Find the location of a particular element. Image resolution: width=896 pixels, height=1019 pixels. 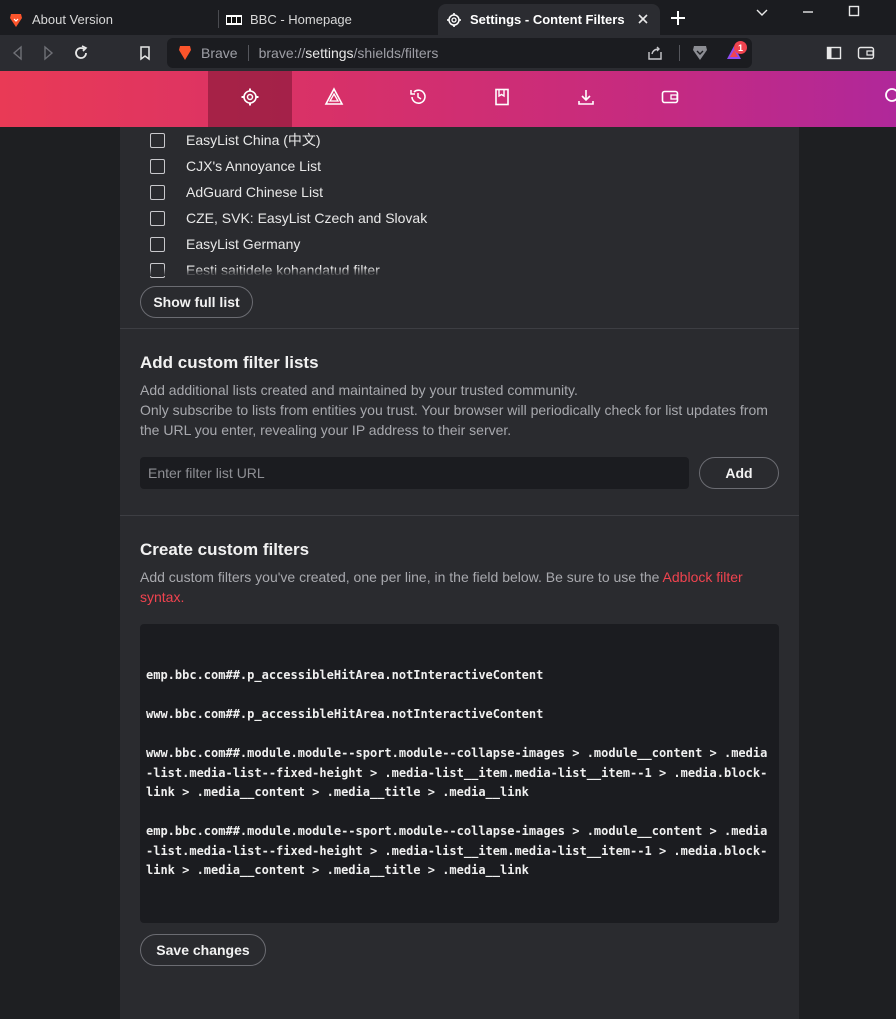

filter-list-item: EasyList Germany is located at coordinates (225, 244).